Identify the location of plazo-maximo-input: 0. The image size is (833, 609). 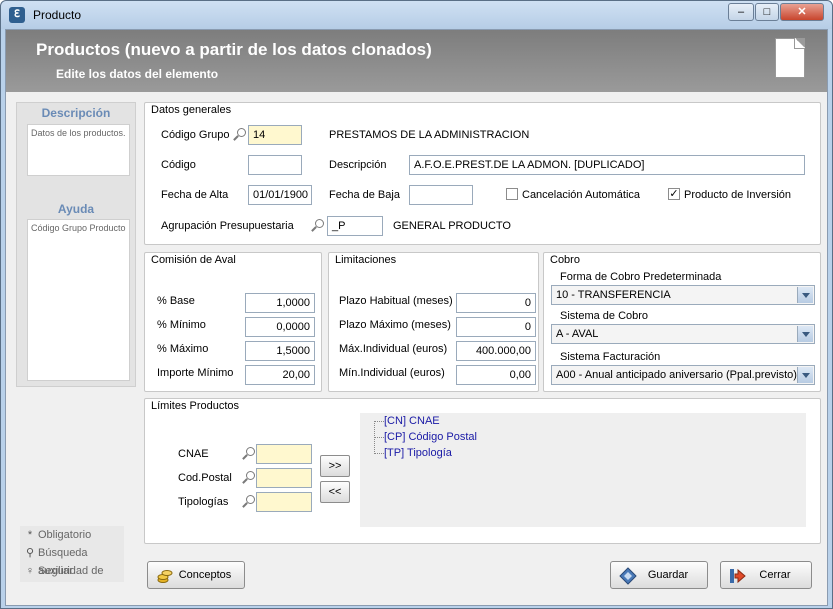
(496, 327).